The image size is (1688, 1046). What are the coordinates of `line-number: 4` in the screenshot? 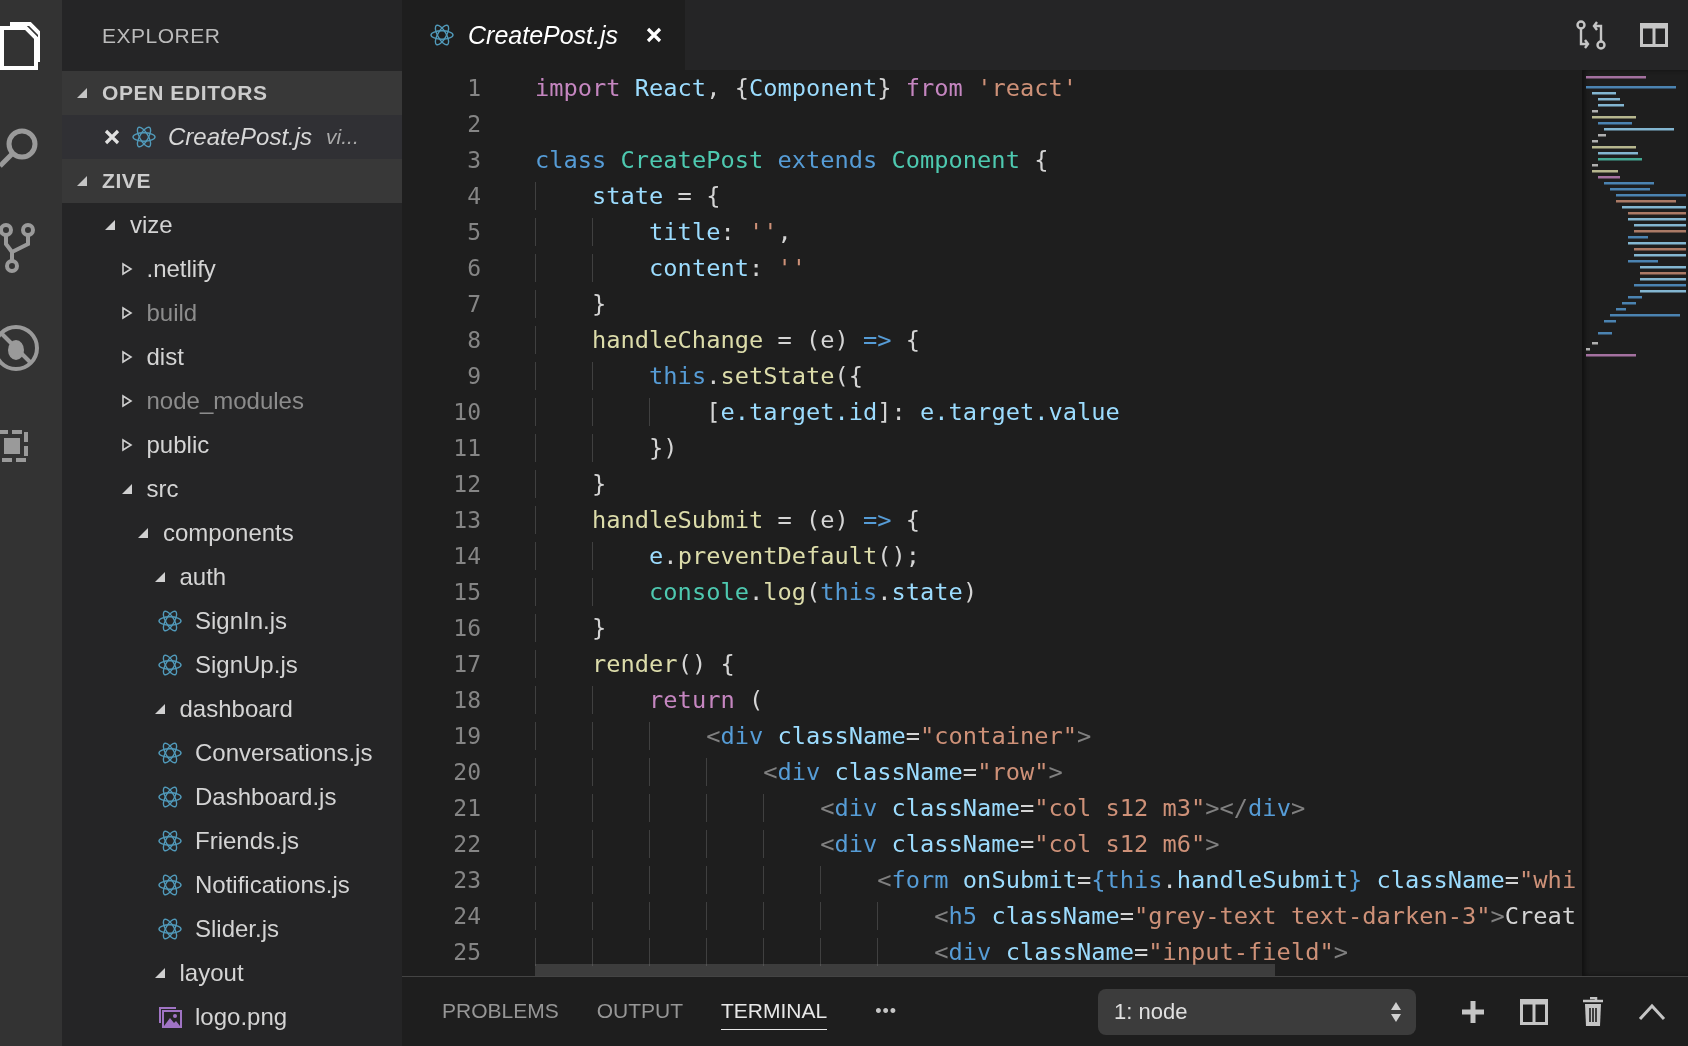 It's located at (473, 196).